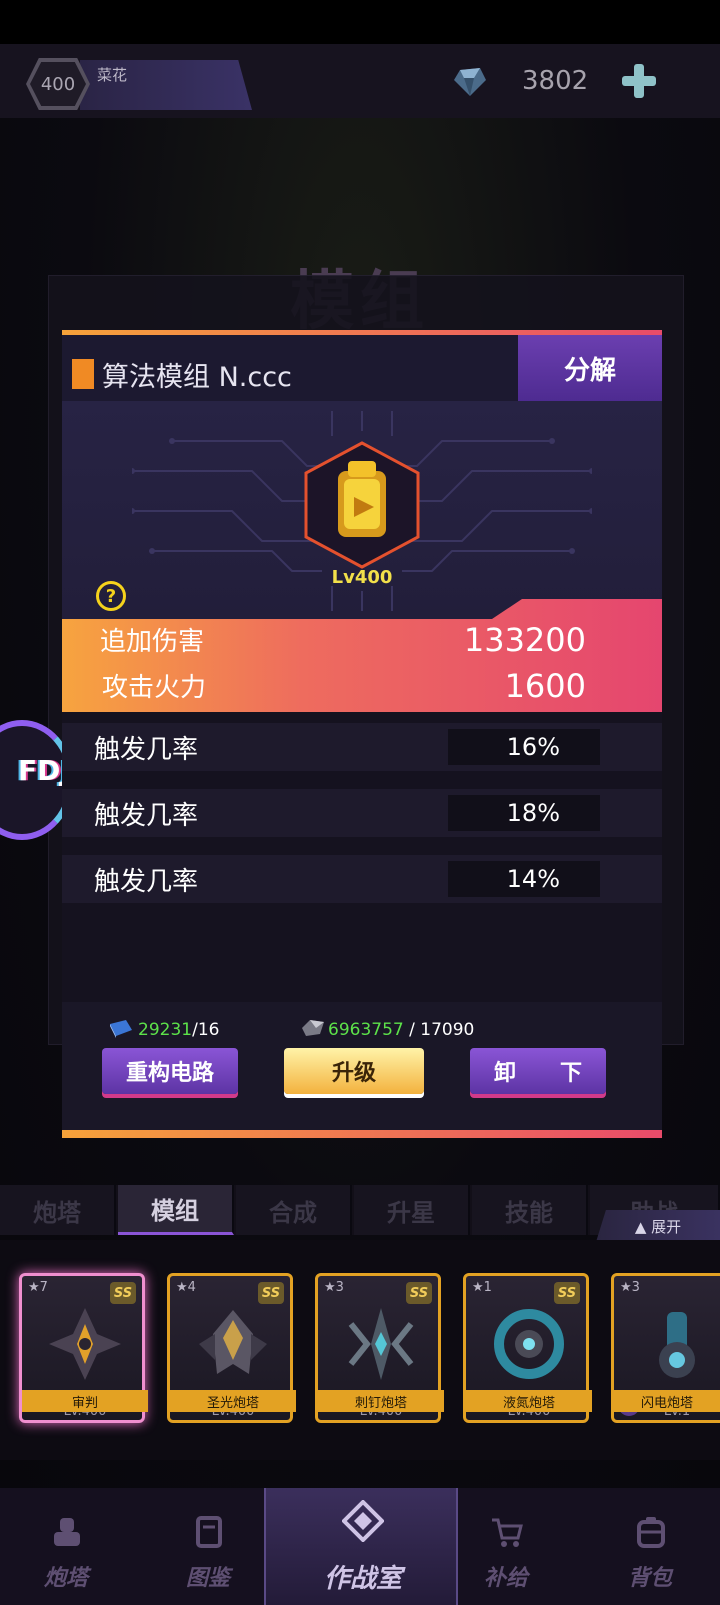 The width and height of the screenshot is (720, 1605). What do you see at coordinates (482, 1287) in the screenshot?
I see `card-stars: ★1` at bounding box center [482, 1287].